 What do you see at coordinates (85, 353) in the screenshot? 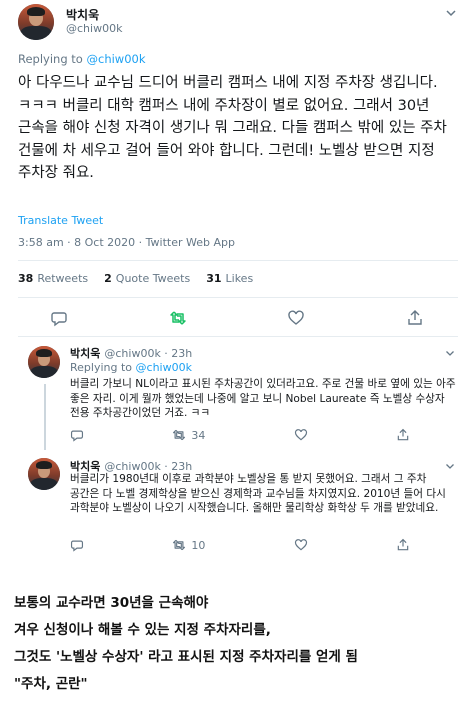
I see `reply-author-name: 박치욱` at bounding box center [85, 353].